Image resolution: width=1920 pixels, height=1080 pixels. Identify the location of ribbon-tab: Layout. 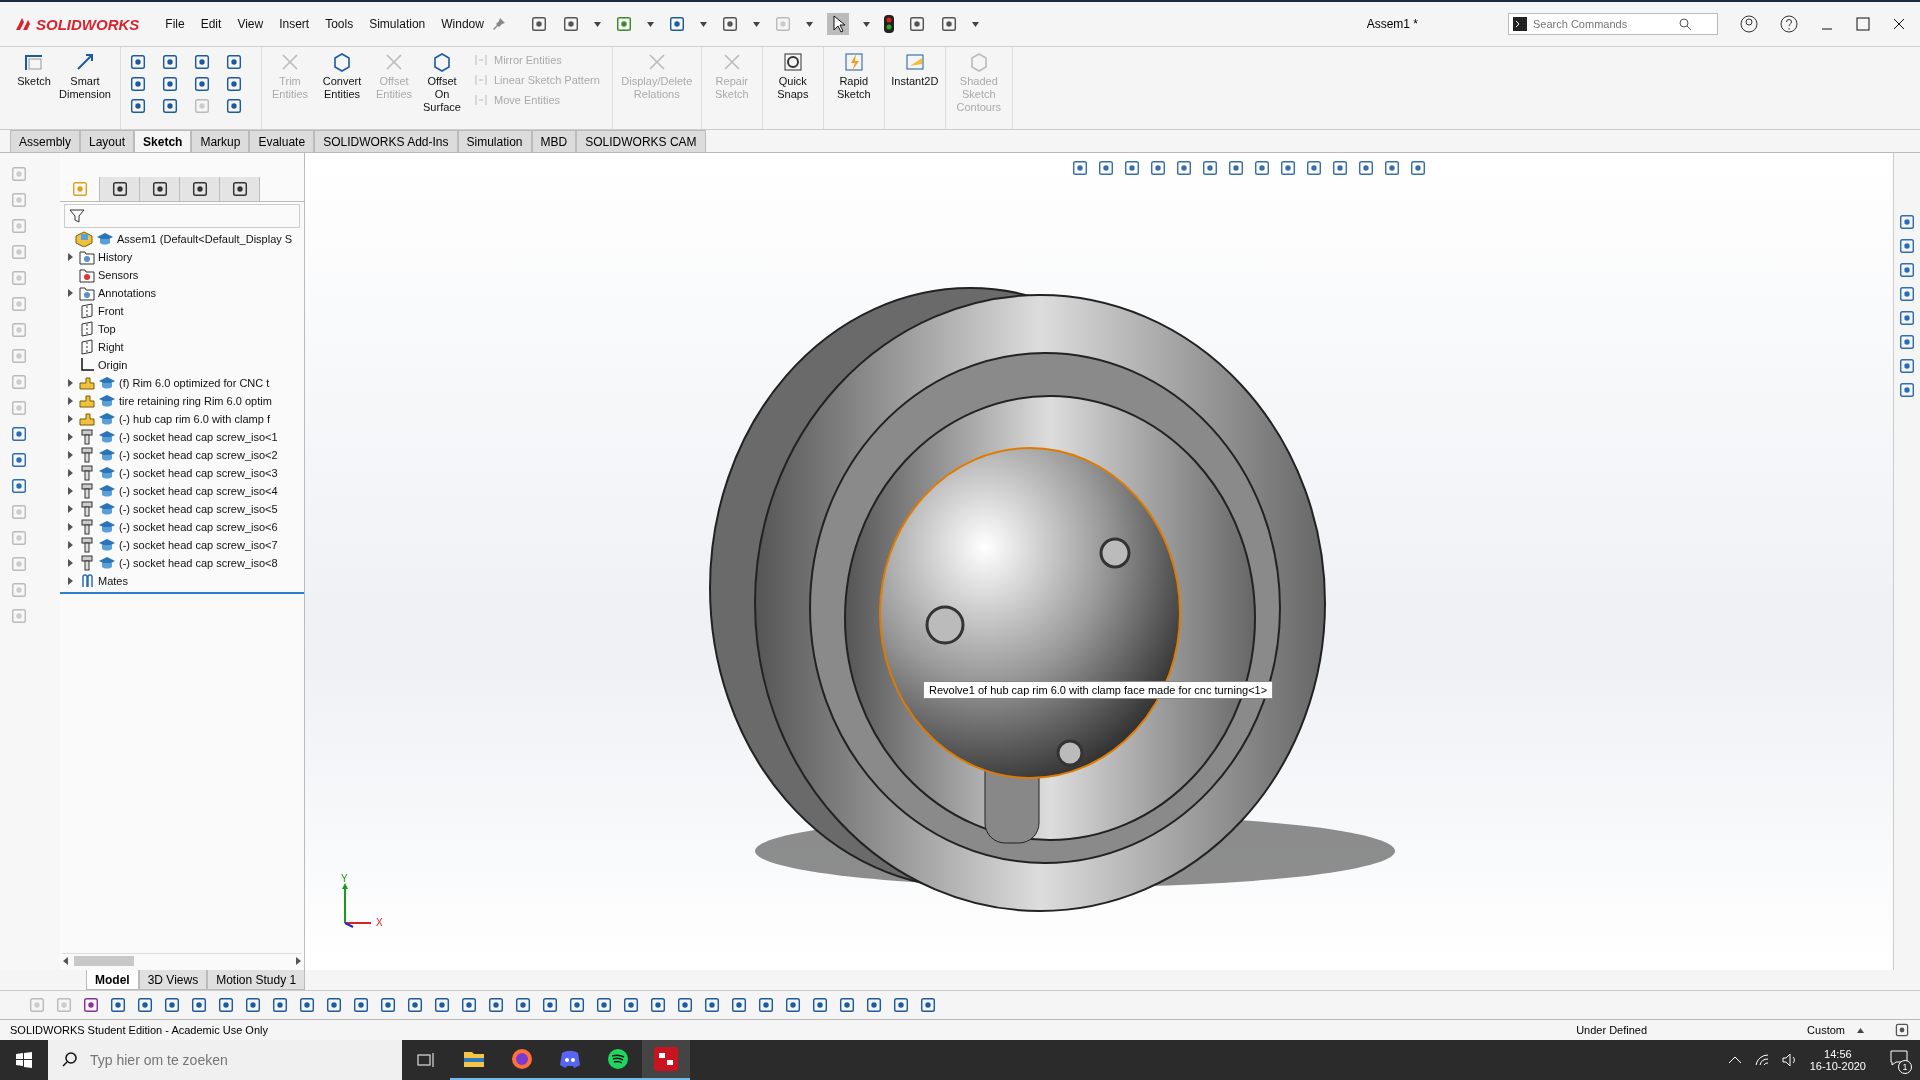
(107, 141).